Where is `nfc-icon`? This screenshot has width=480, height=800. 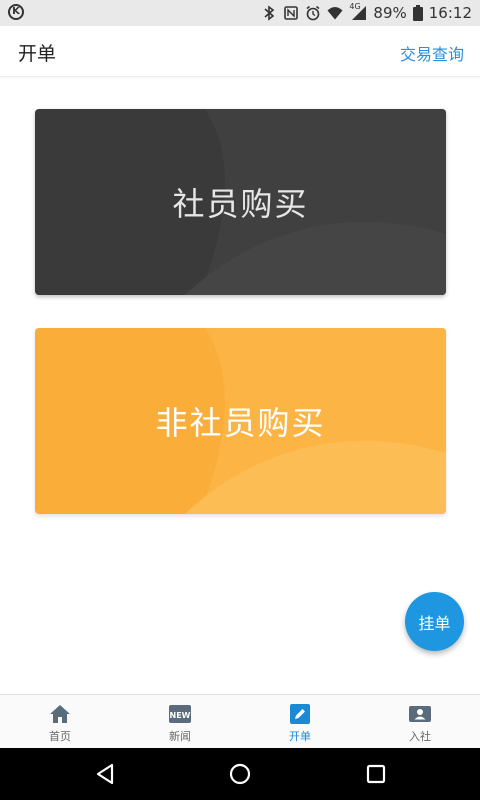
nfc-icon is located at coordinates (291, 13).